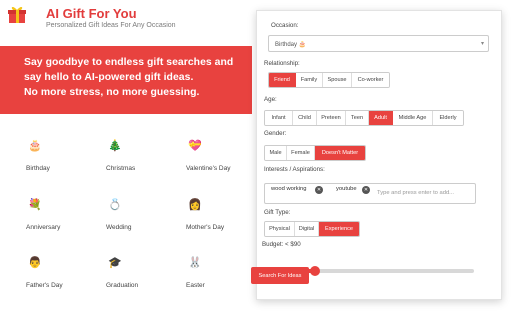 The height and width of the screenshot is (320, 512). I want to click on heart-gift-icon: 💝, so click(195, 146).